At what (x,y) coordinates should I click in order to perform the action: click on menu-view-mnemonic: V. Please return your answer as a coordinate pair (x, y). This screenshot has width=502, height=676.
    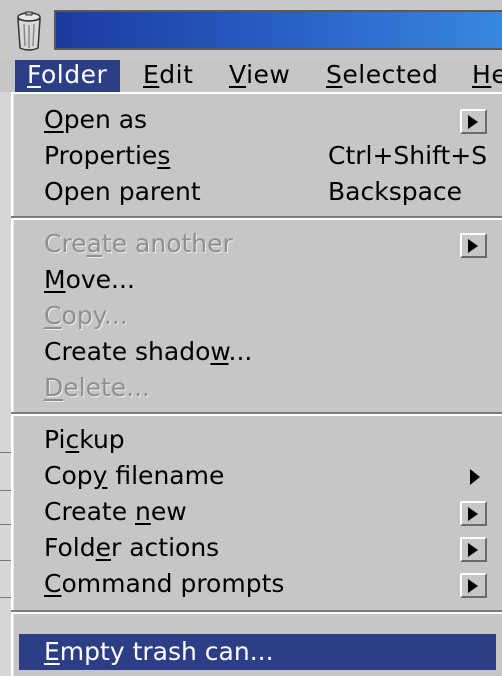
    Looking at the image, I should click on (238, 74).